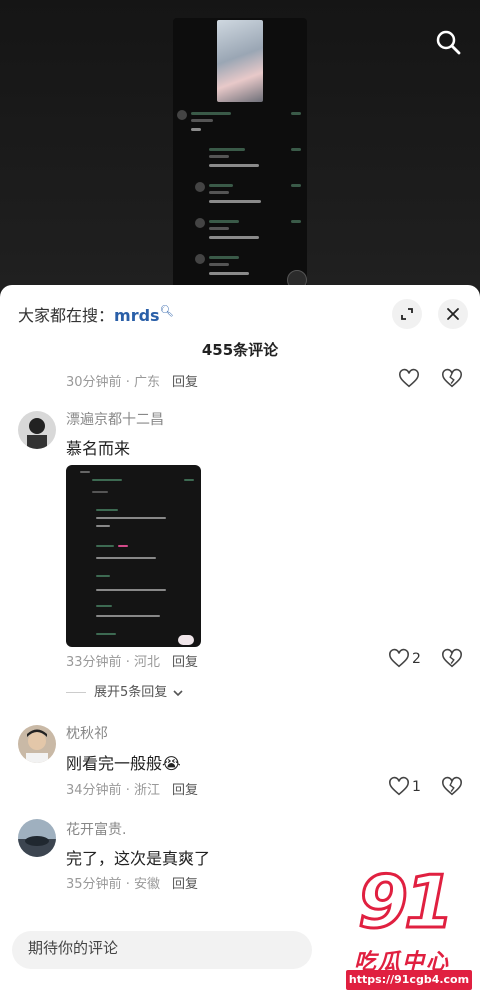 This screenshot has height=997, width=480. I want to click on expand-button, so click(407, 314).